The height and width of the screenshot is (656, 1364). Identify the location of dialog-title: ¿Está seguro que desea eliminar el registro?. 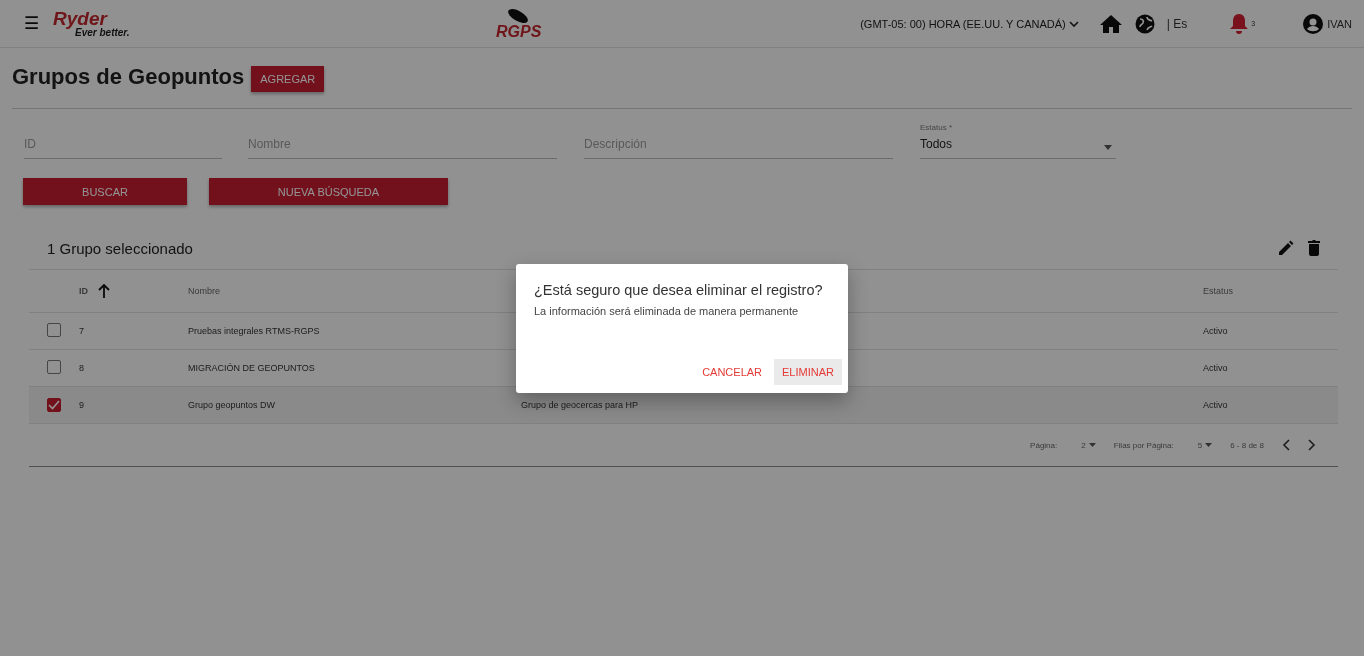
(679, 289).